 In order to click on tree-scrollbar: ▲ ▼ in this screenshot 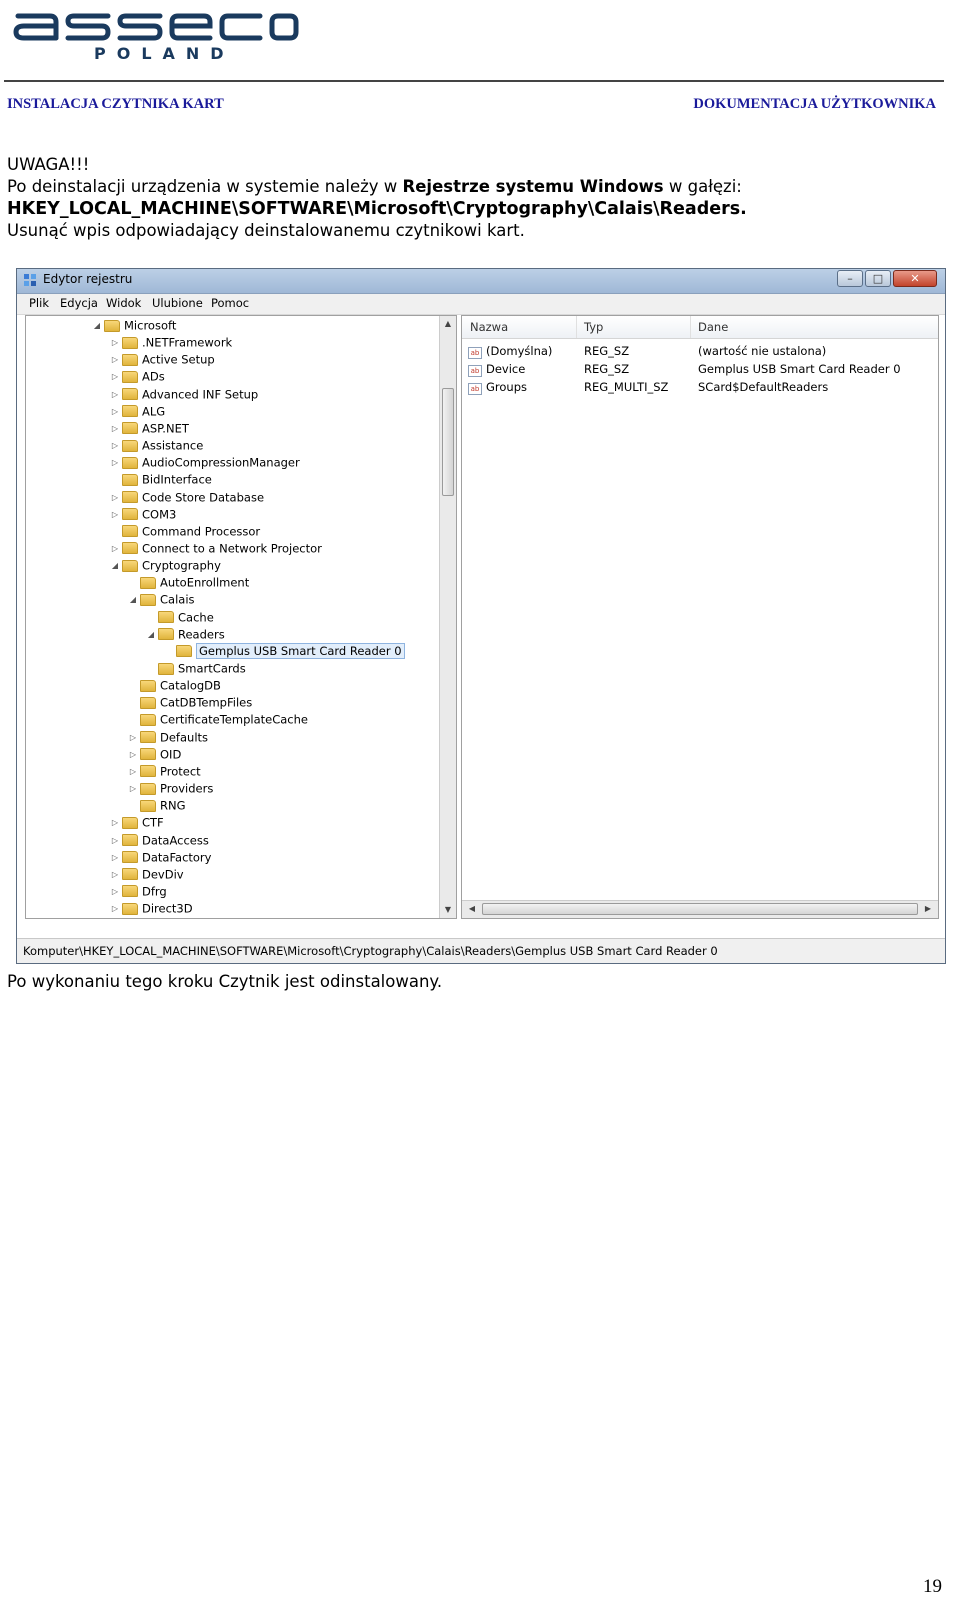, I will do `click(447, 617)`.